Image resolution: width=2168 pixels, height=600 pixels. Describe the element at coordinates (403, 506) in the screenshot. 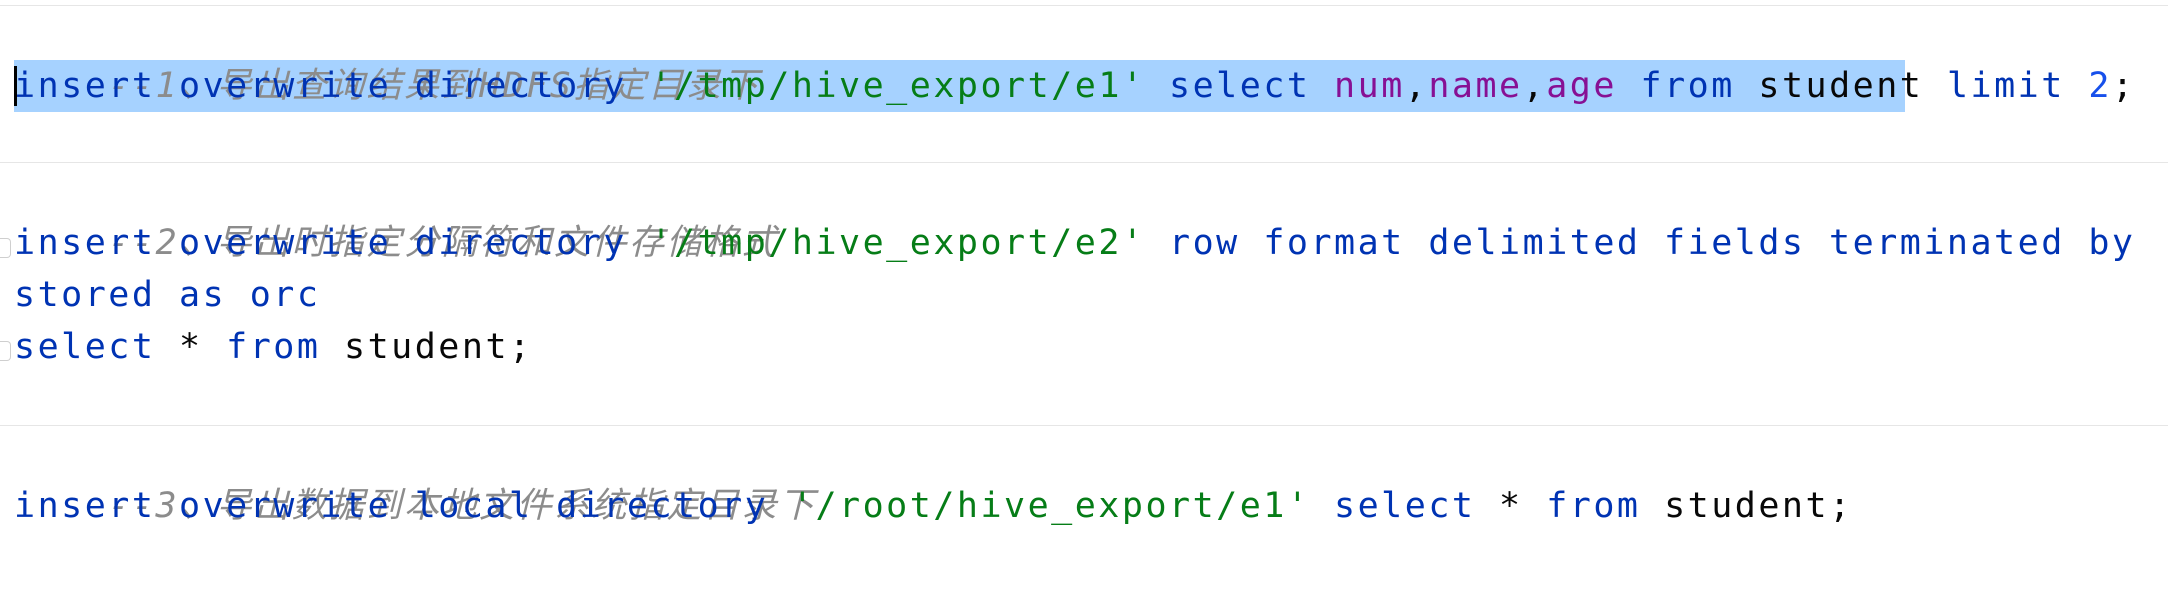

I see `sql-keyword: insert overwrite local directory` at that location.